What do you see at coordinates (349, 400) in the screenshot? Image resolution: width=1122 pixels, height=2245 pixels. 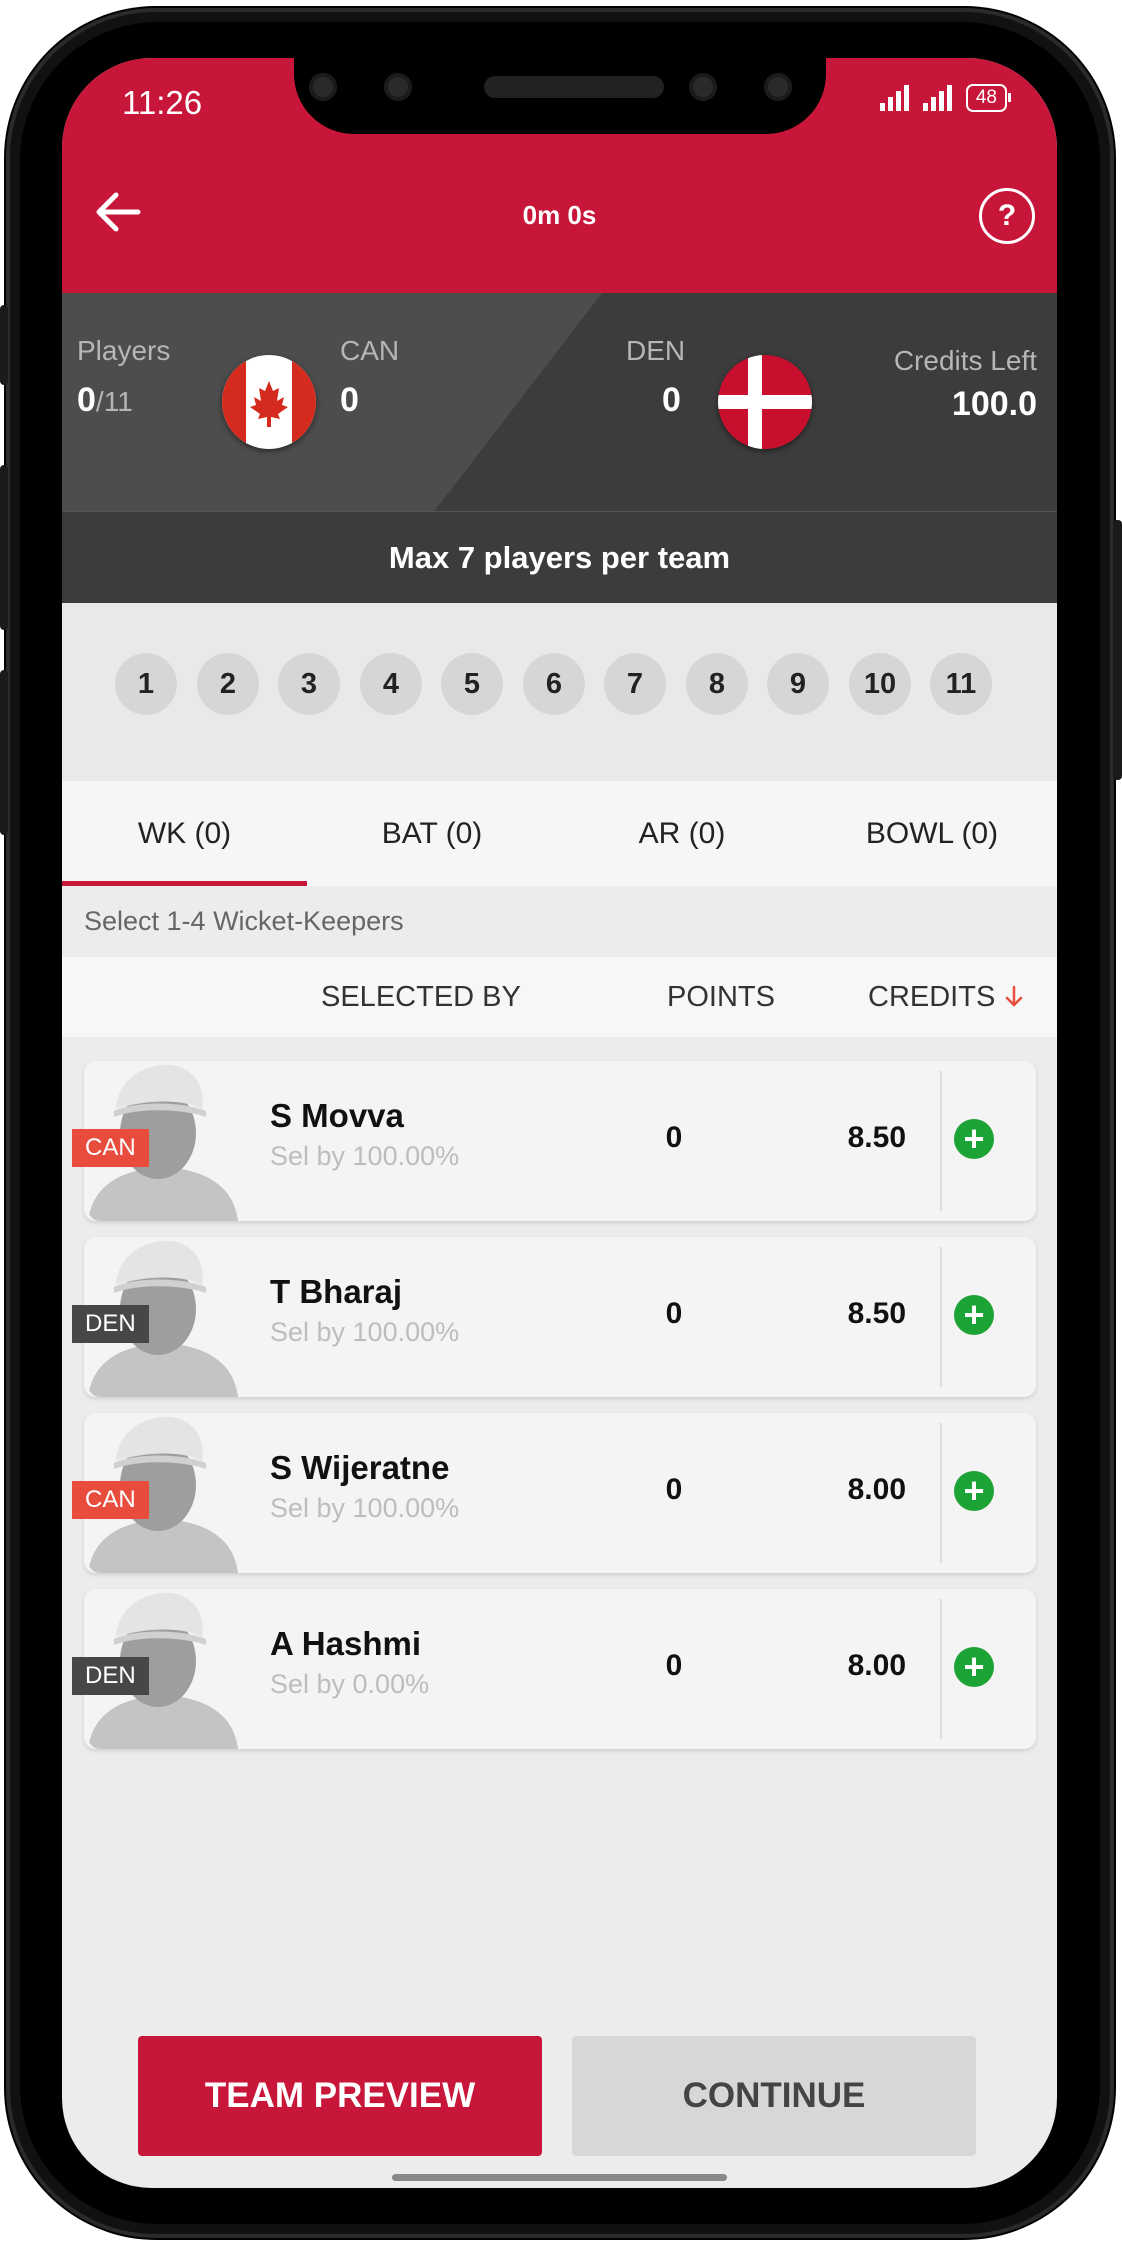 I see `team1-count: 0` at bounding box center [349, 400].